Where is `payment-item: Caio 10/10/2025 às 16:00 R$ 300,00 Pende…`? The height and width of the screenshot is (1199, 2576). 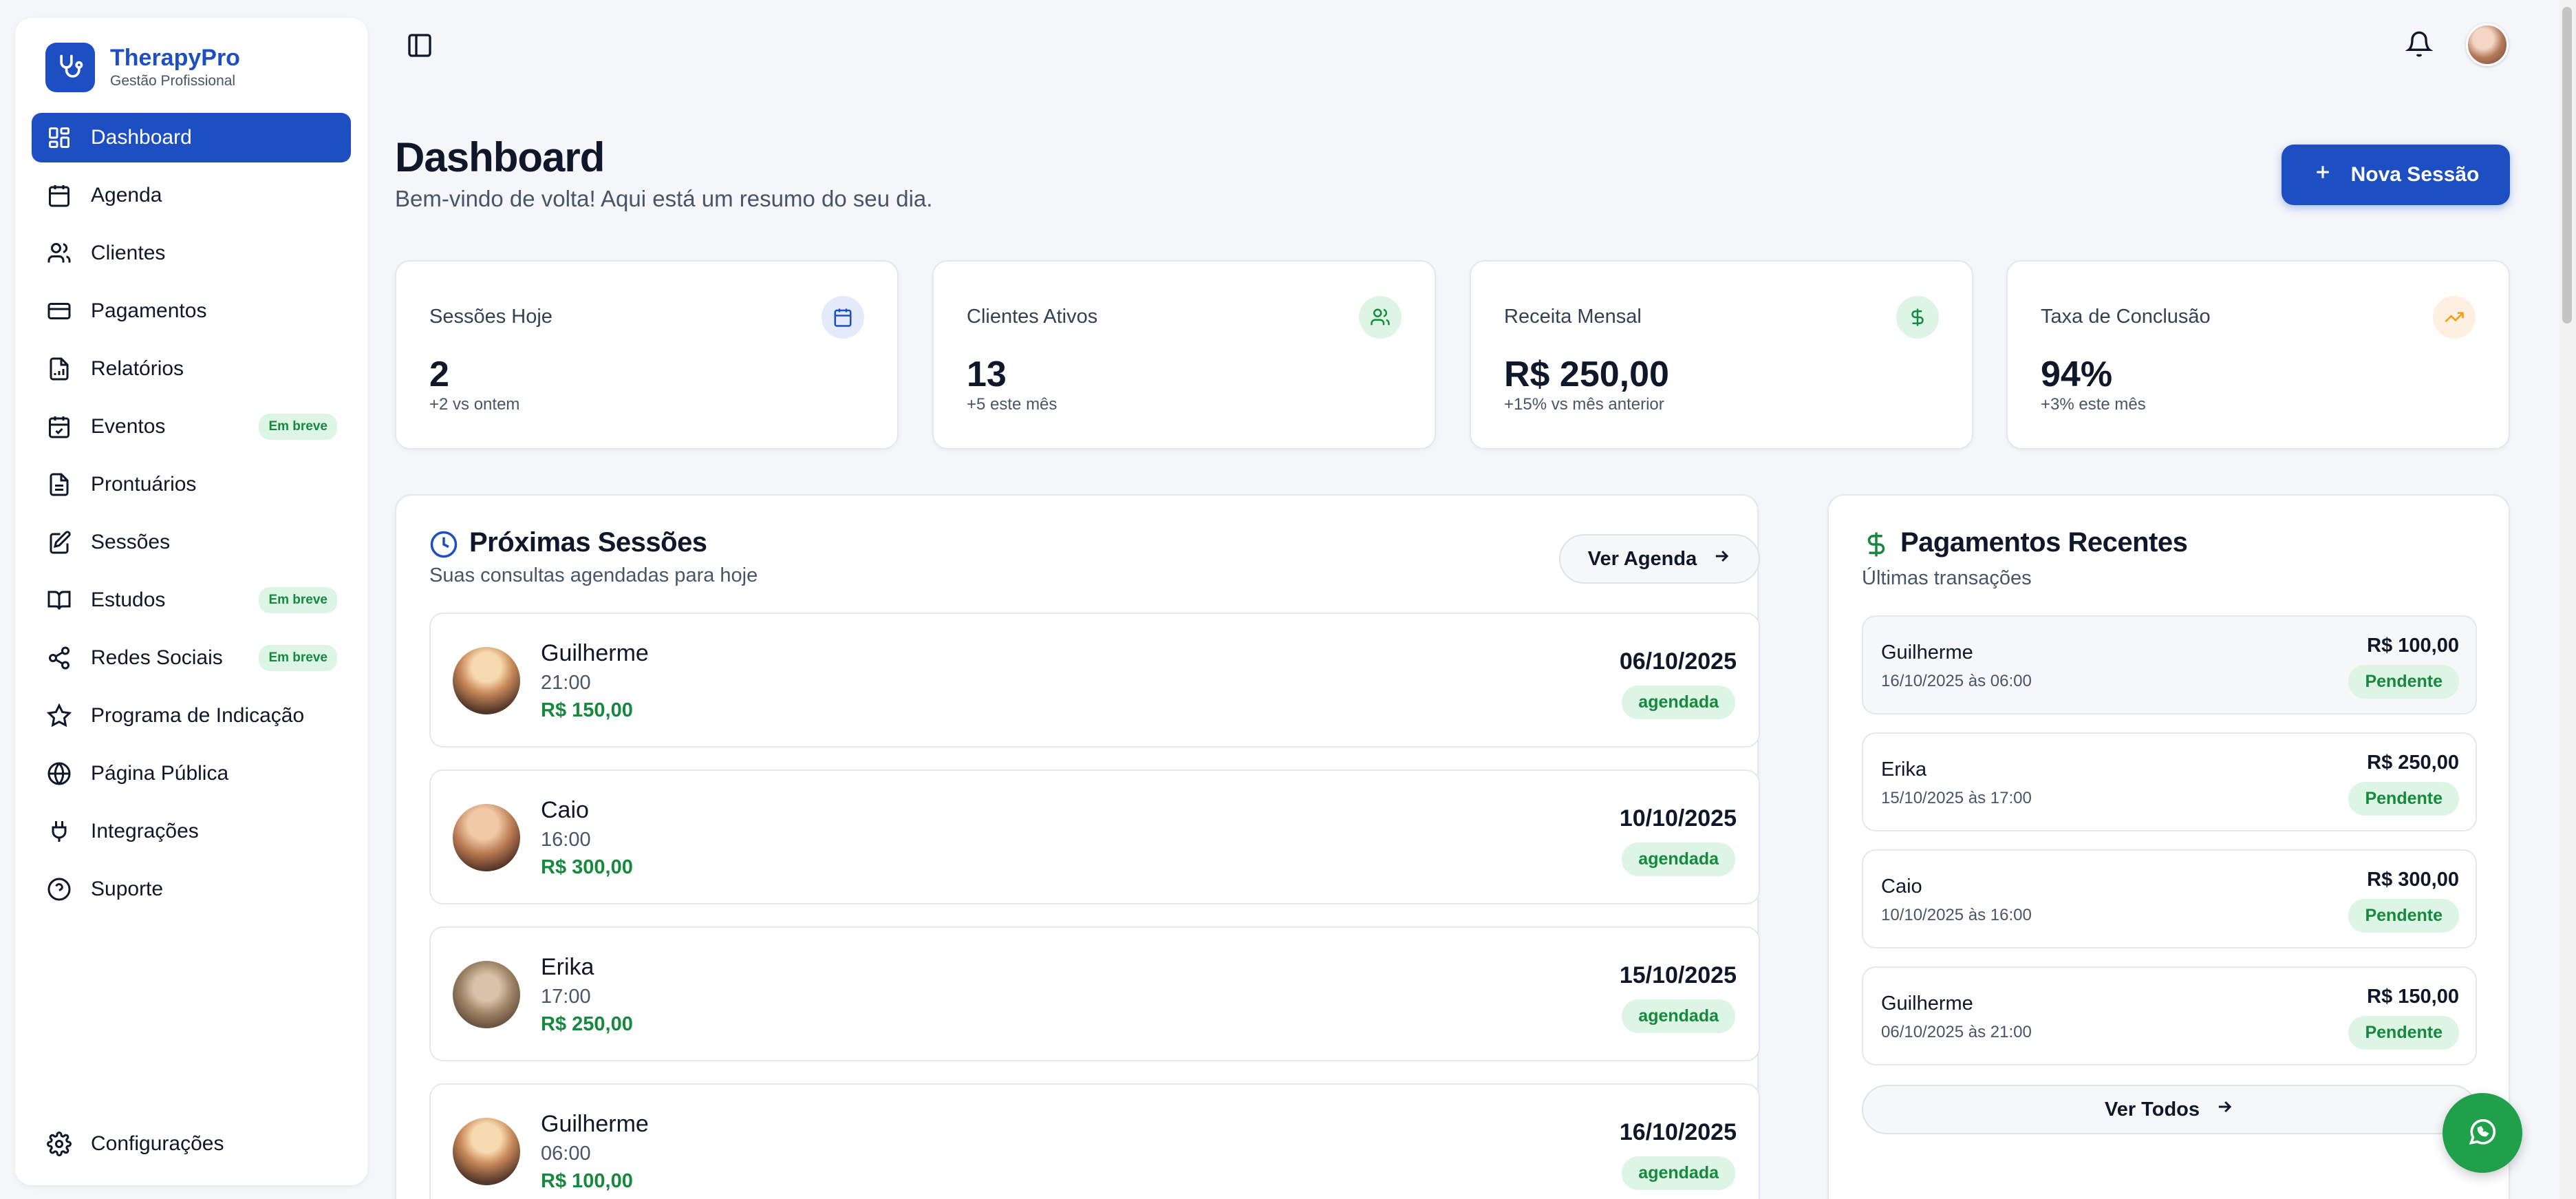 payment-item: Caio 10/10/2025 às 16:00 R$ 300,00 Pende… is located at coordinates (2169, 898).